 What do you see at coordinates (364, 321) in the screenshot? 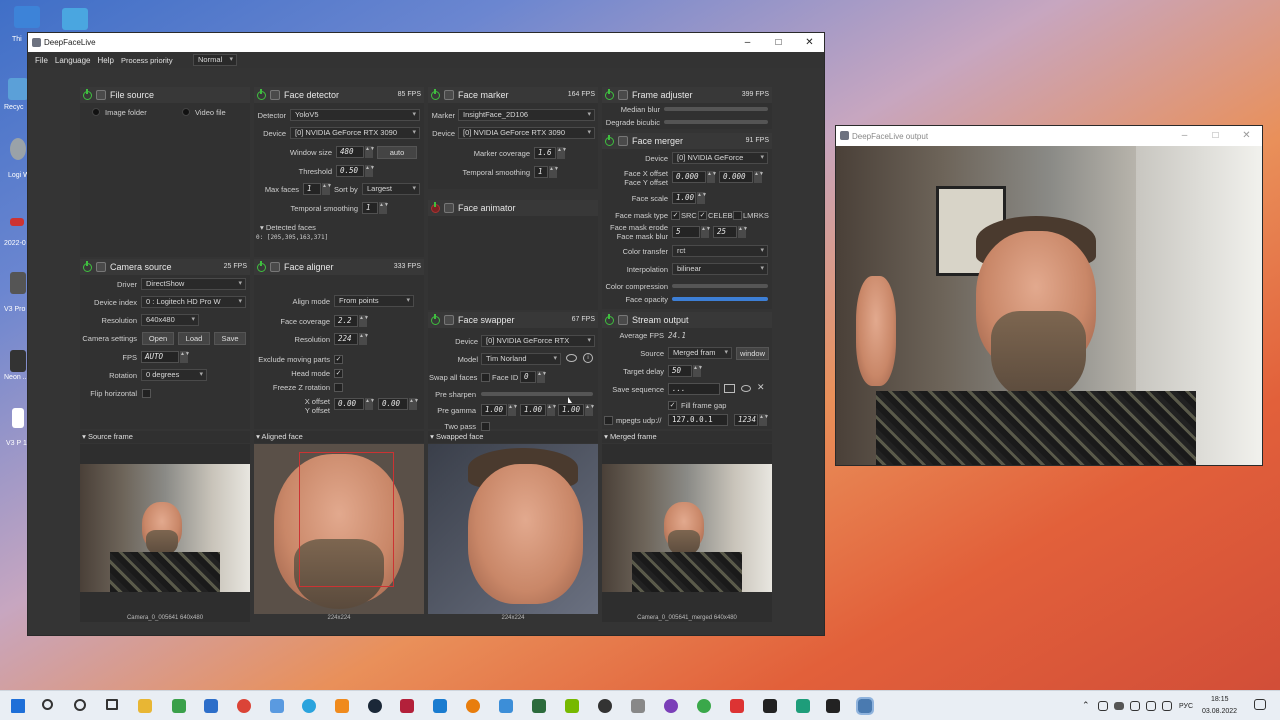
I see `face-coverage-spinner: ▲▼` at bounding box center [364, 321].